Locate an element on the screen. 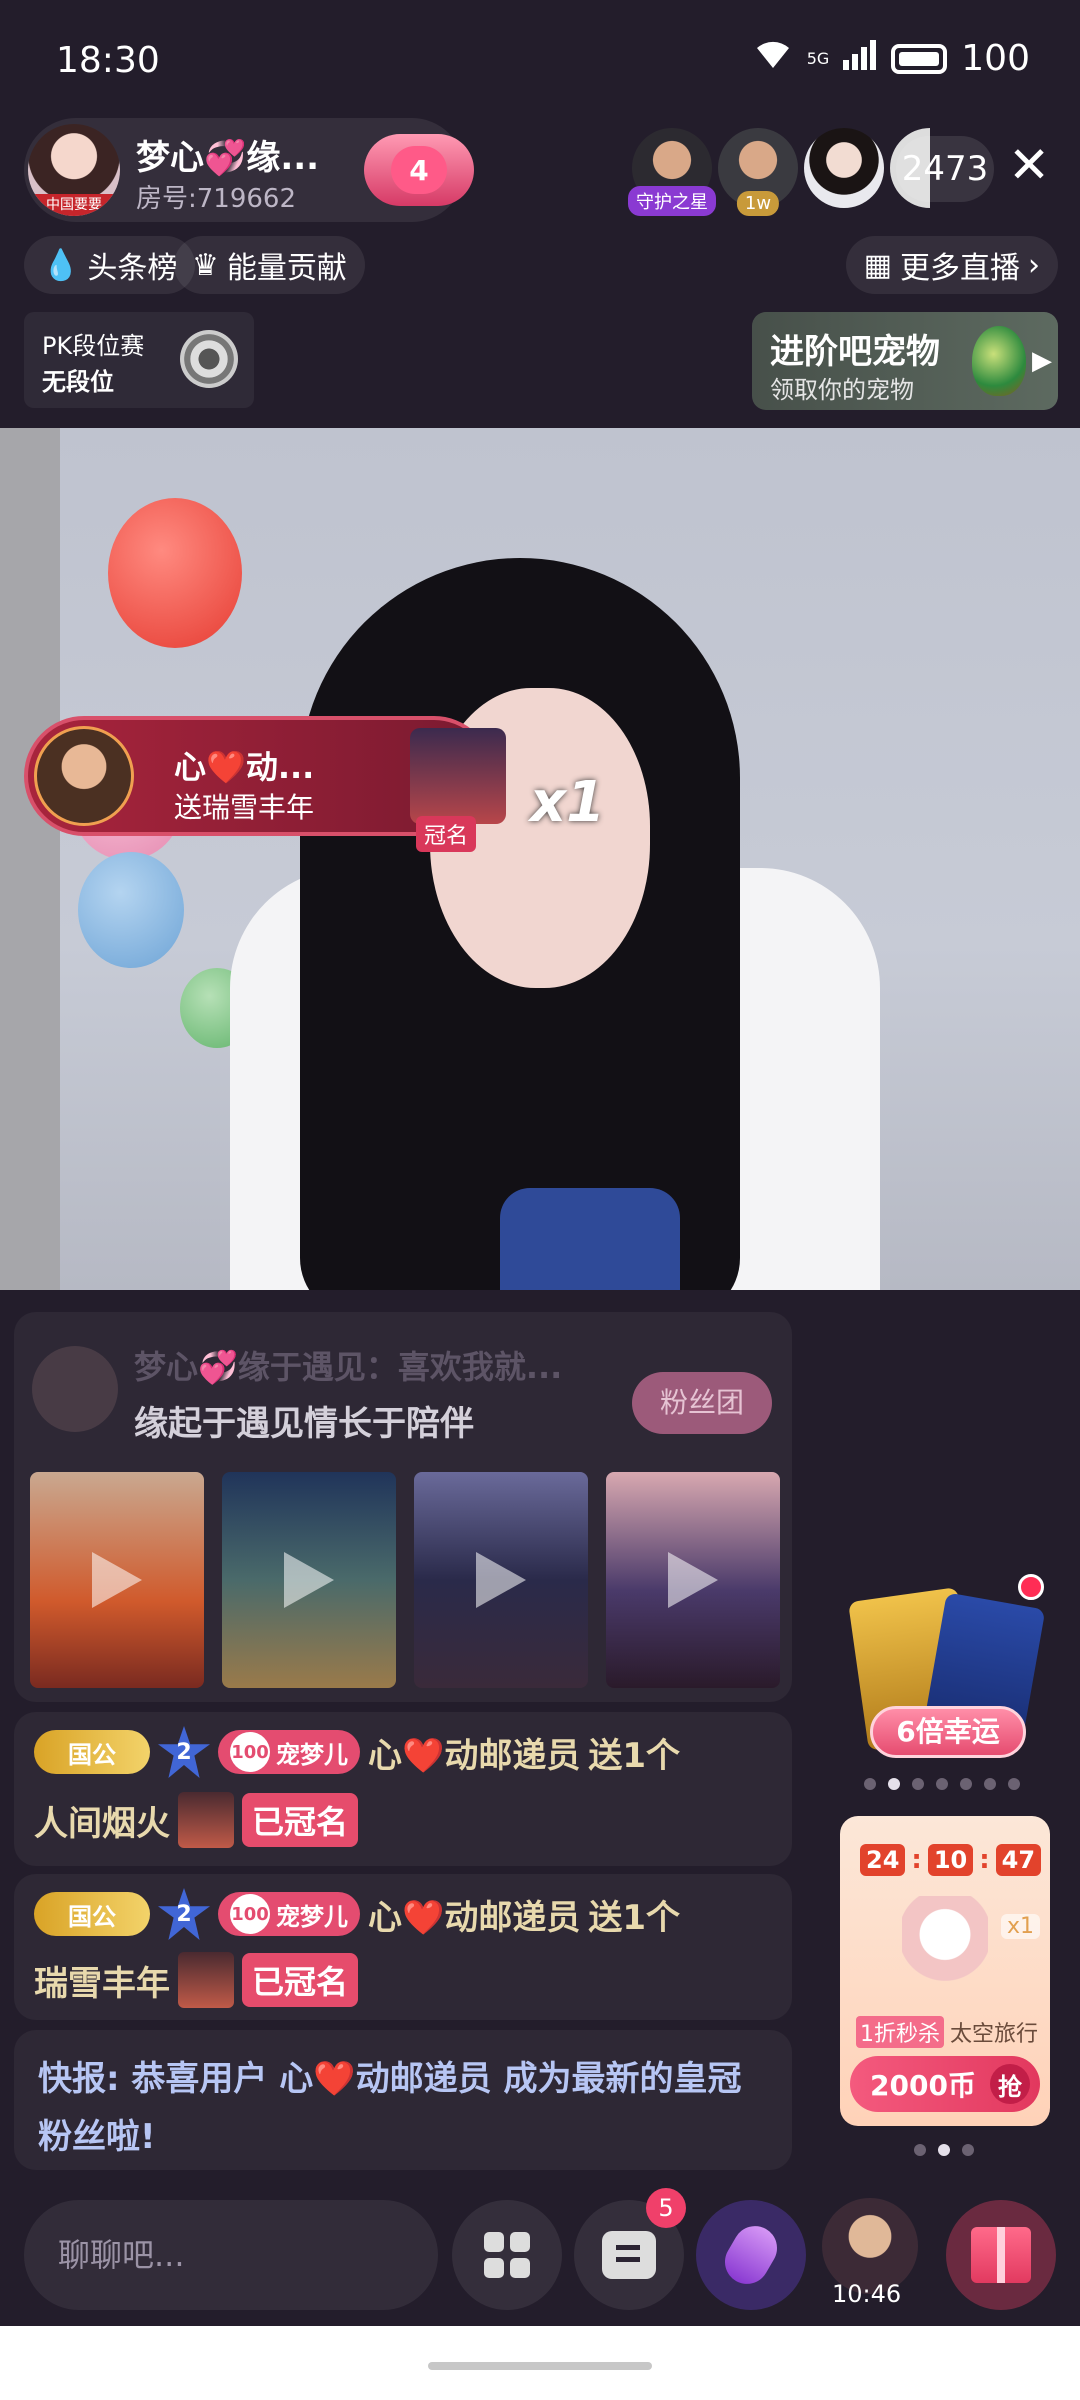 The image size is (1080, 2400). grab-label: 抢 is located at coordinates (1010, 2084).